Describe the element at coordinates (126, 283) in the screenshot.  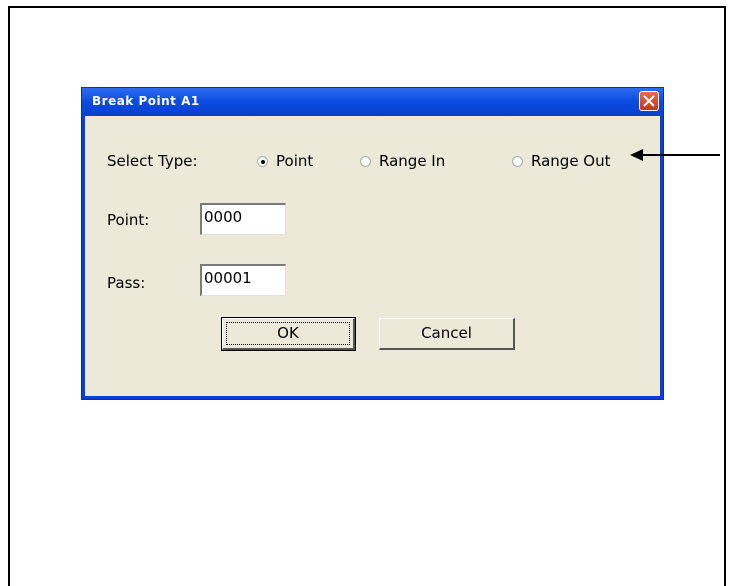
I see `pass-label: Pass:` at that location.